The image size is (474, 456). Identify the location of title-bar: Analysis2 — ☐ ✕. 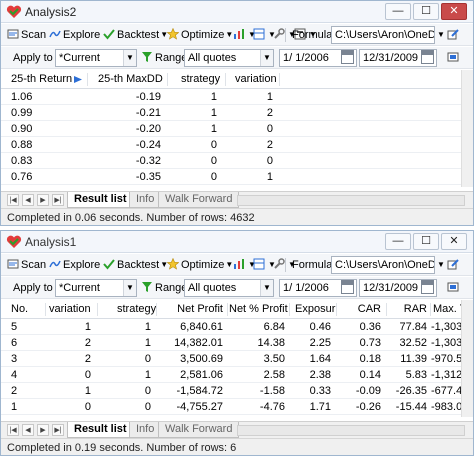
(237, 12).